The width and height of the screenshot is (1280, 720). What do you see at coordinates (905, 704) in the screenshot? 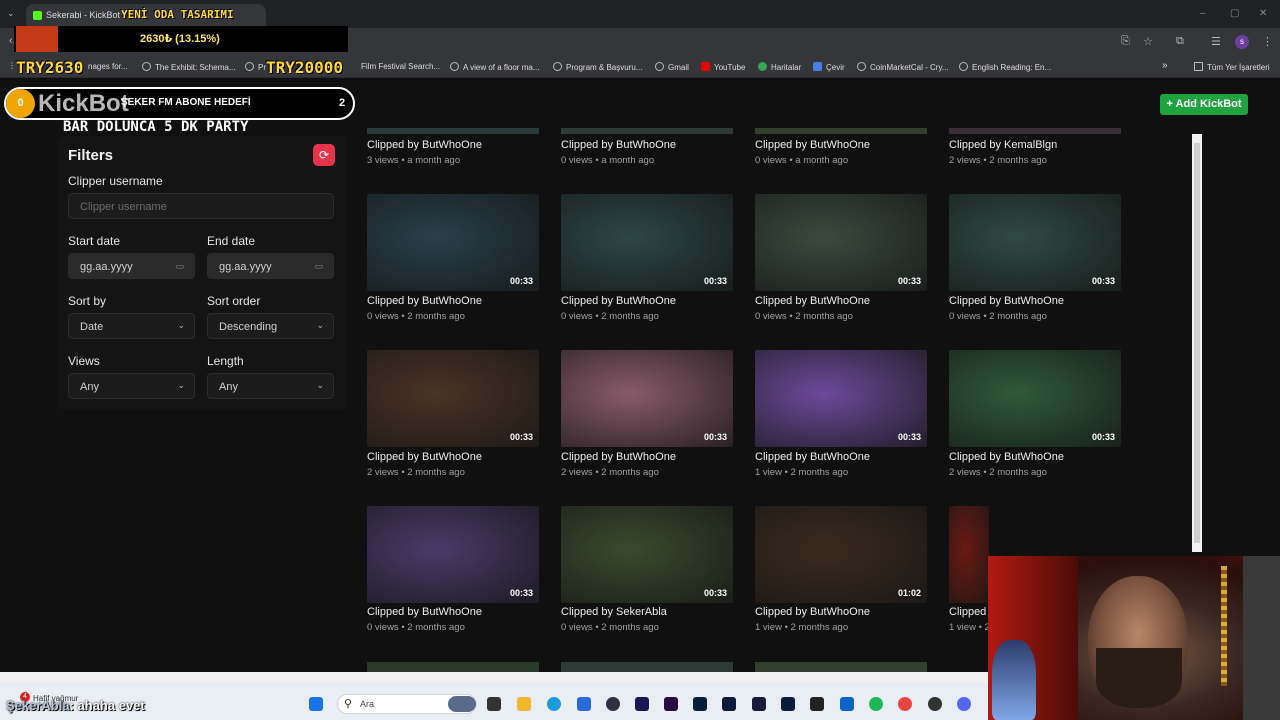
I see `chrome-icon` at bounding box center [905, 704].